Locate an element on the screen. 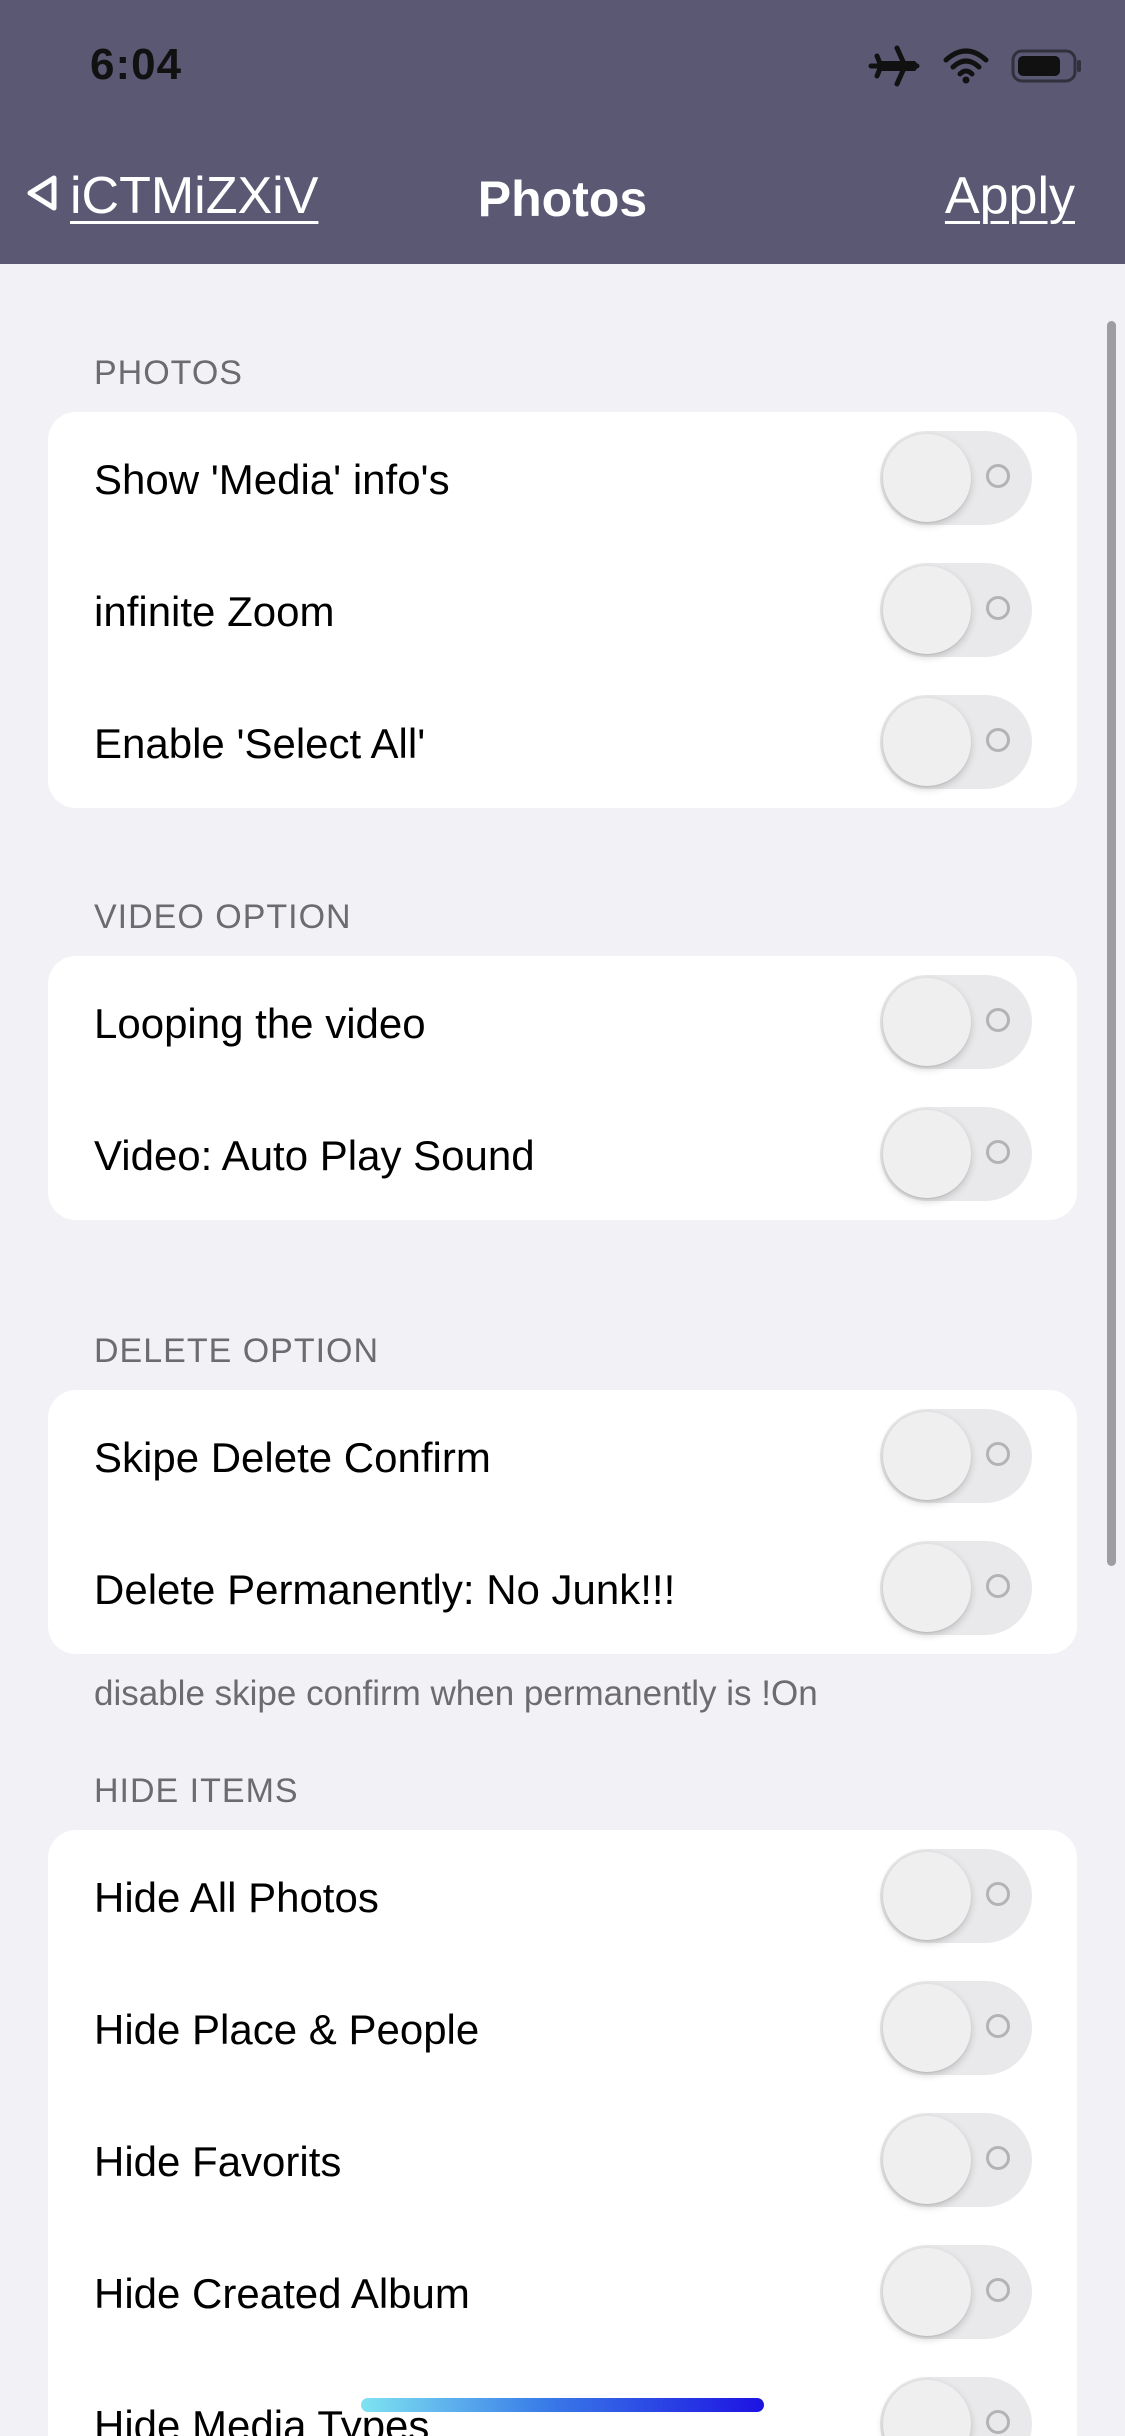 The height and width of the screenshot is (2436, 1125). group-video-option: Looping the video Video: Auto Play Sound is located at coordinates (562, 1088).